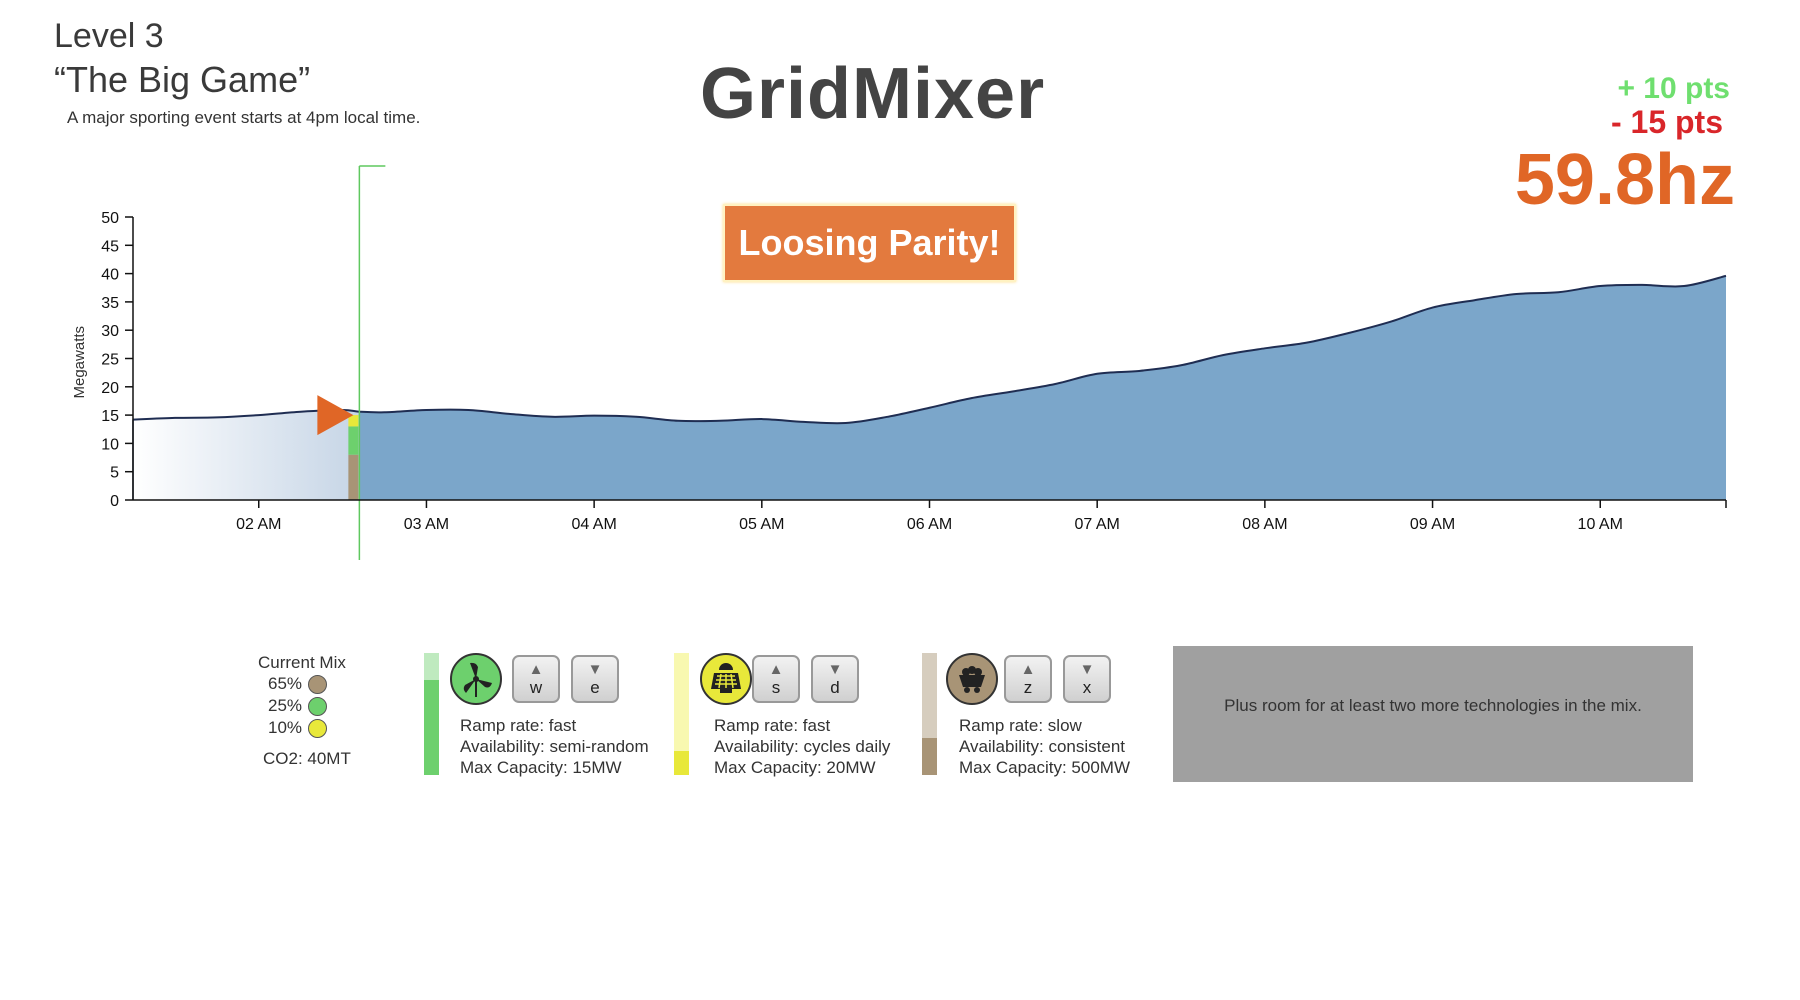 Image resolution: width=1800 pixels, height=1000 pixels. I want to click on coal-increase-key: ▲ z, so click(1028, 679).